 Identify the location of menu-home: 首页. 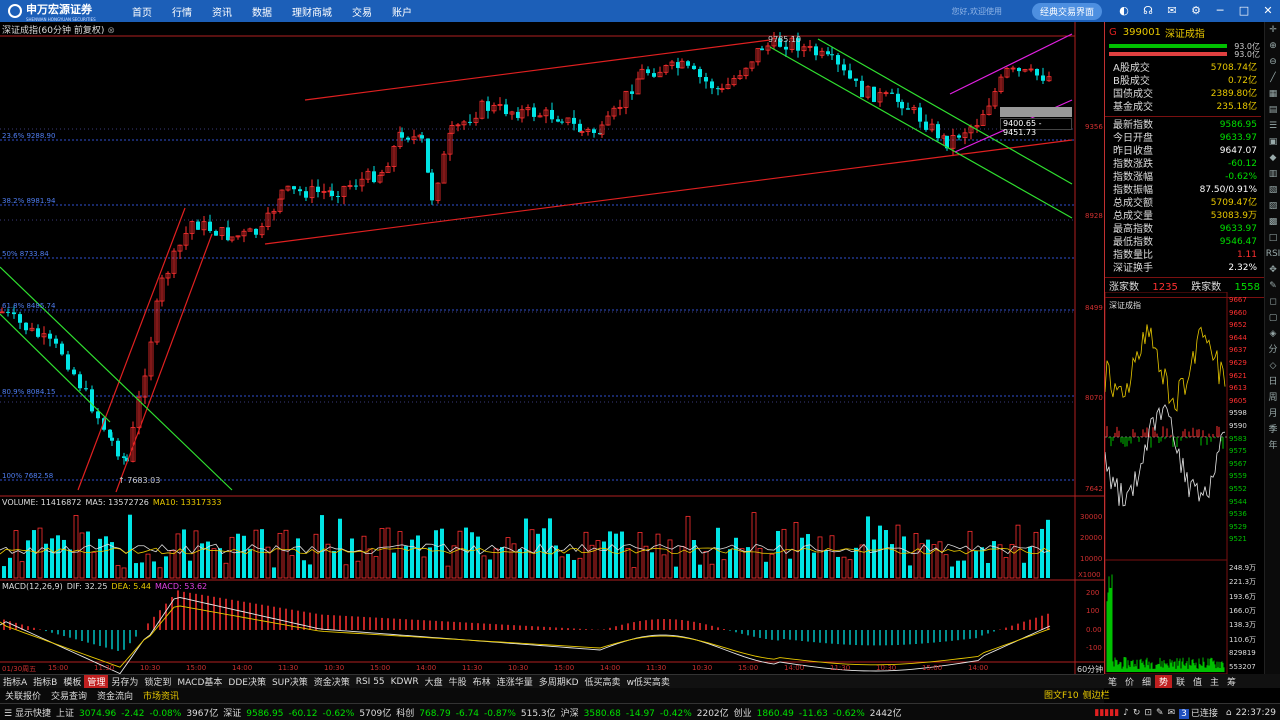
(142, 11).